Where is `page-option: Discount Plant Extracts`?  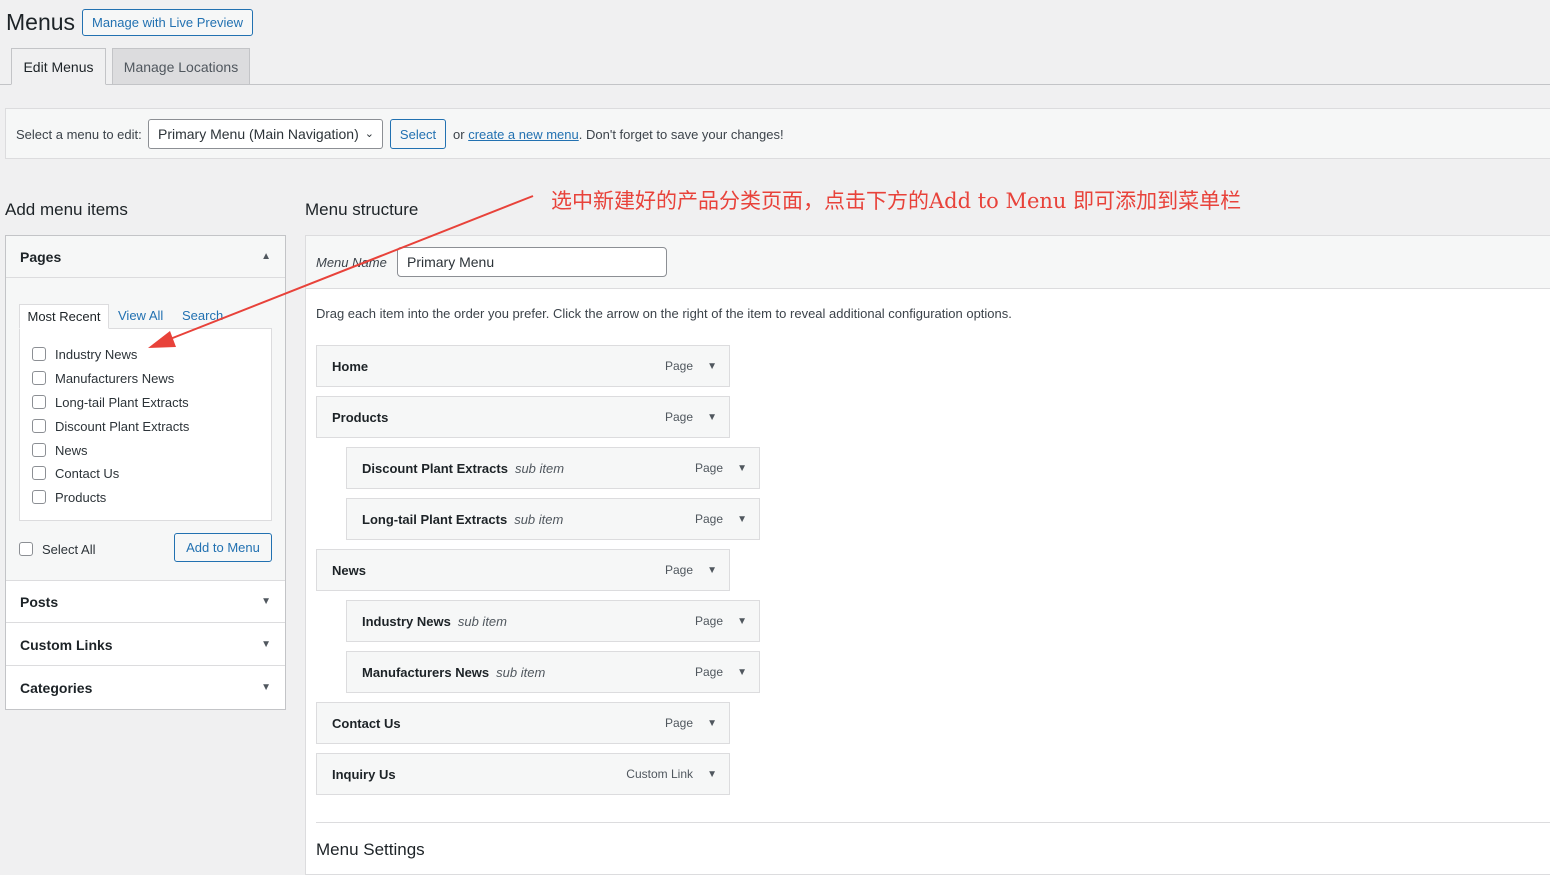
page-option: Discount Plant Extracts is located at coordinates (110, 426).